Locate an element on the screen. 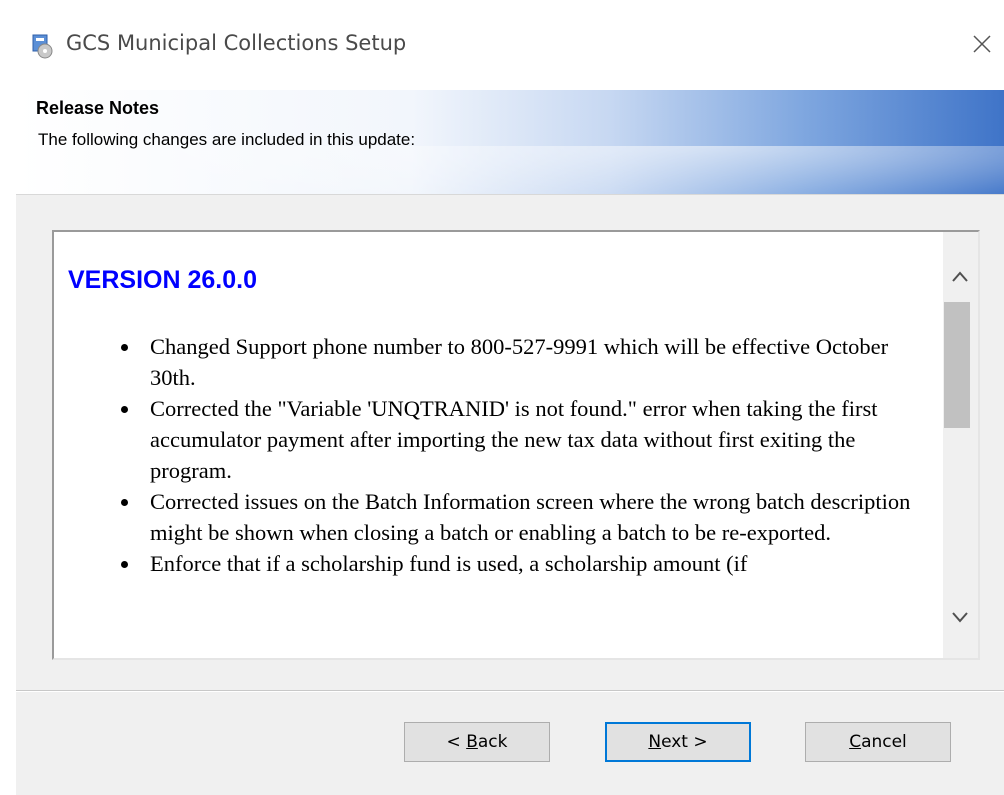  next-button-mnemonic: N is located at coordinates (655, 742).